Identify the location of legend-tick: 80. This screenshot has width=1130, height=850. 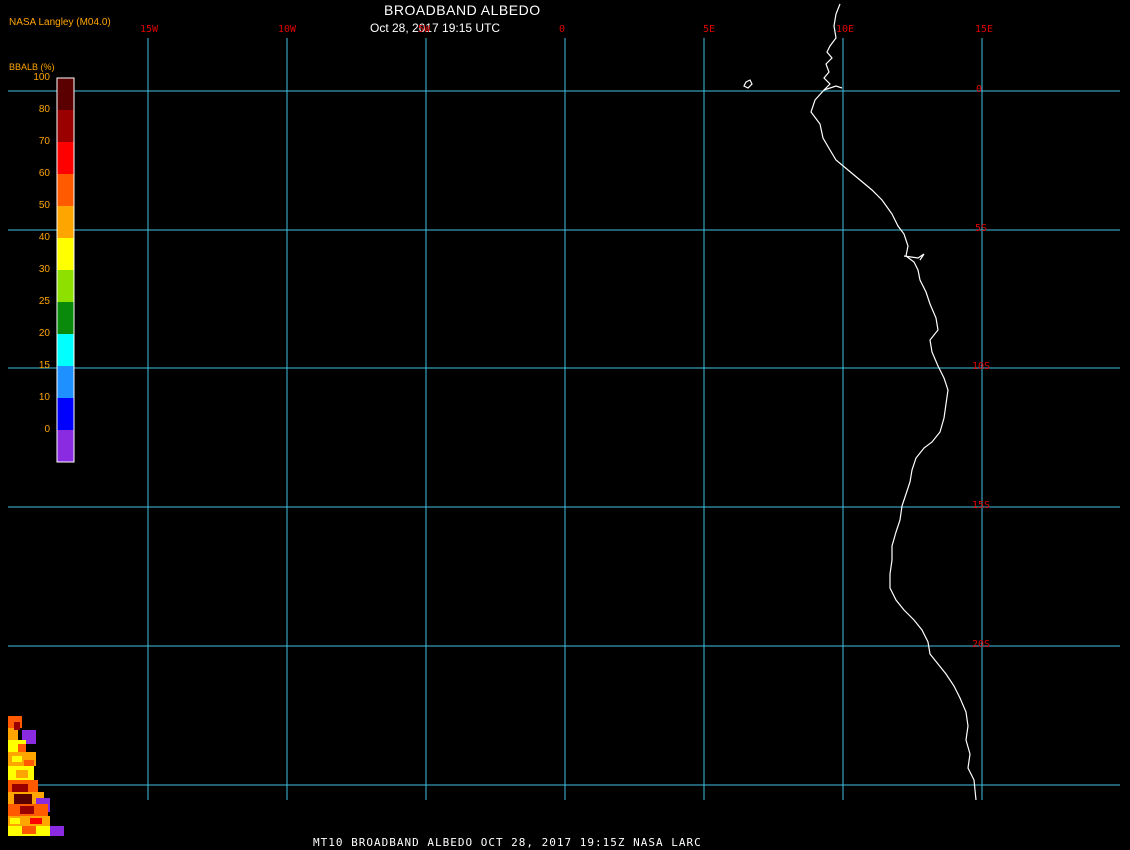
(44, 109).